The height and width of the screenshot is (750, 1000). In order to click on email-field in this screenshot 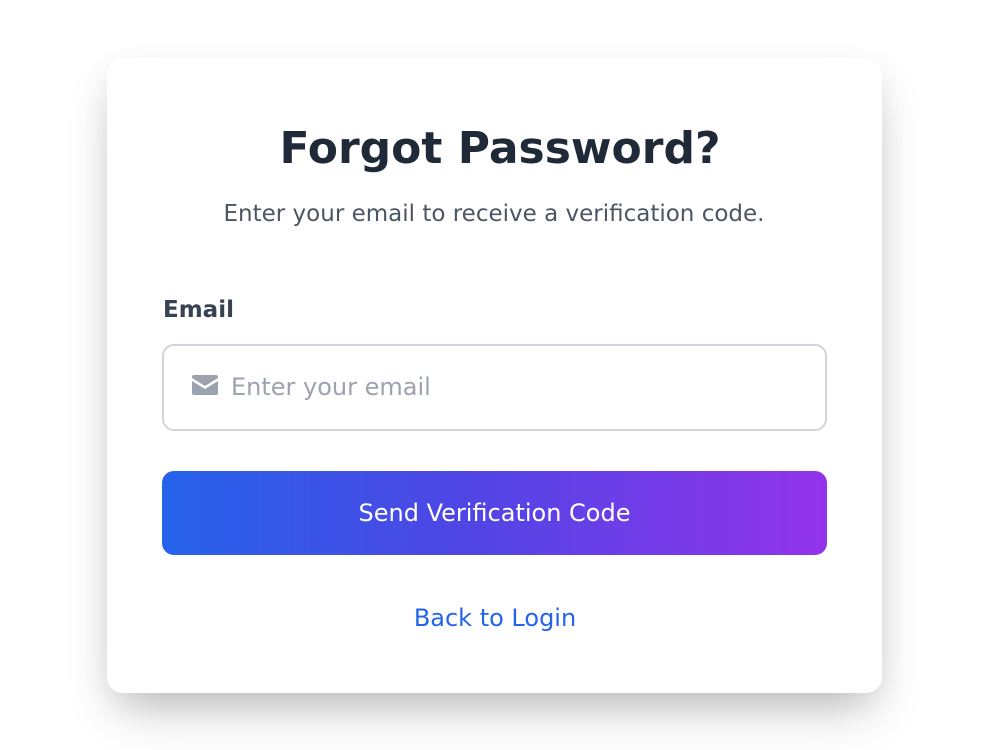, I will do `click(494, 387)`.